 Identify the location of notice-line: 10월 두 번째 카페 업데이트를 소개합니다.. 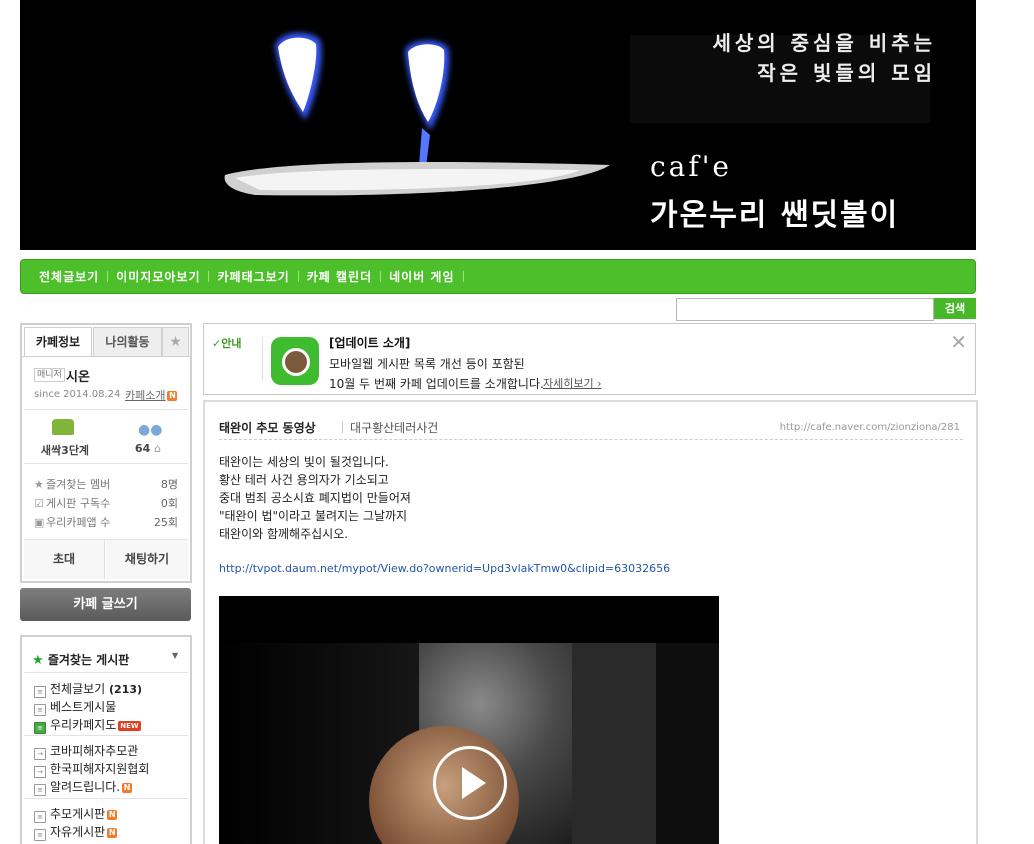
(436, 384).